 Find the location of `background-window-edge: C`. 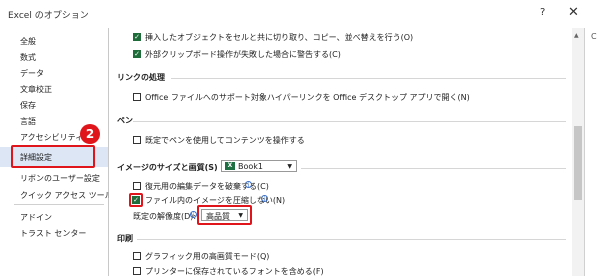

background-window-edge: C is located at coordinates (592, 152).